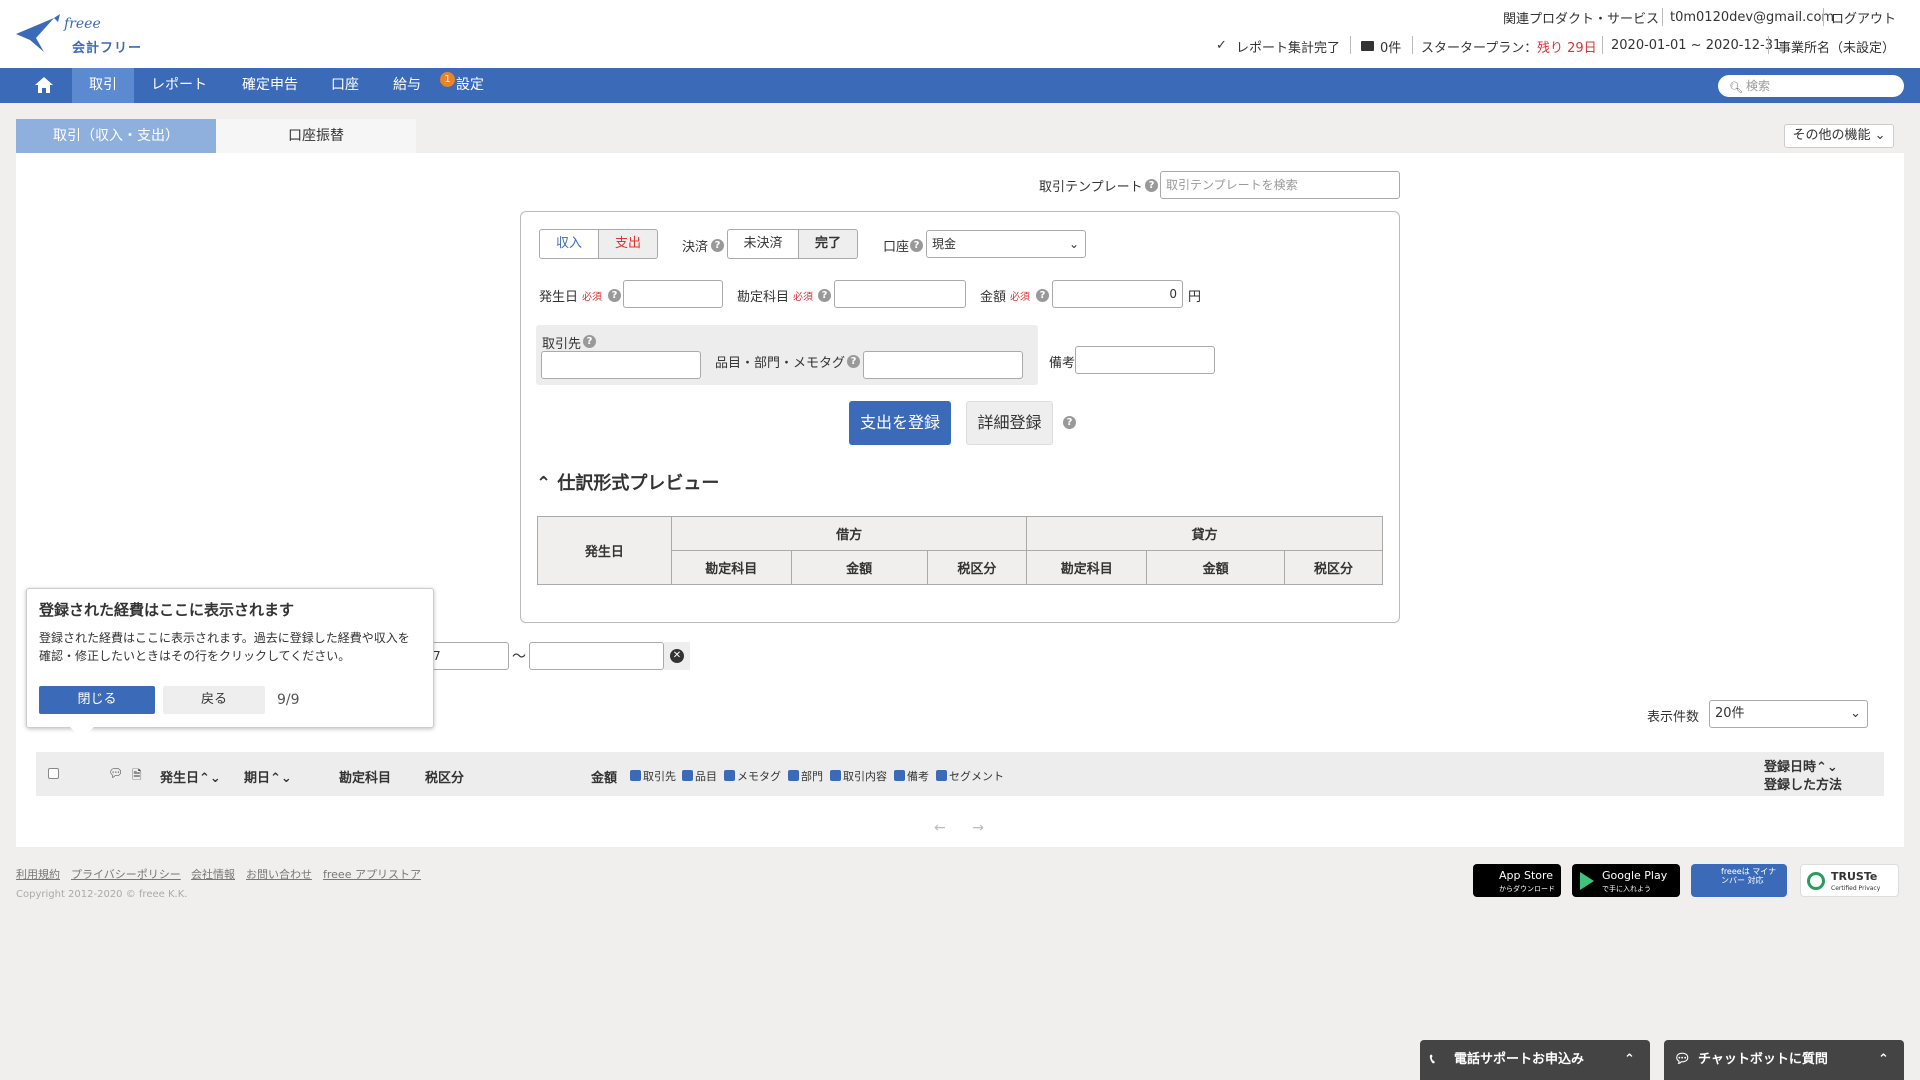 This screenshot has width=1920, height=1080. Describe the element at coordinates (102, 894) in the screenshot. I see `copyright: Copyright 2012-2020 © freee K.K.` at that location.